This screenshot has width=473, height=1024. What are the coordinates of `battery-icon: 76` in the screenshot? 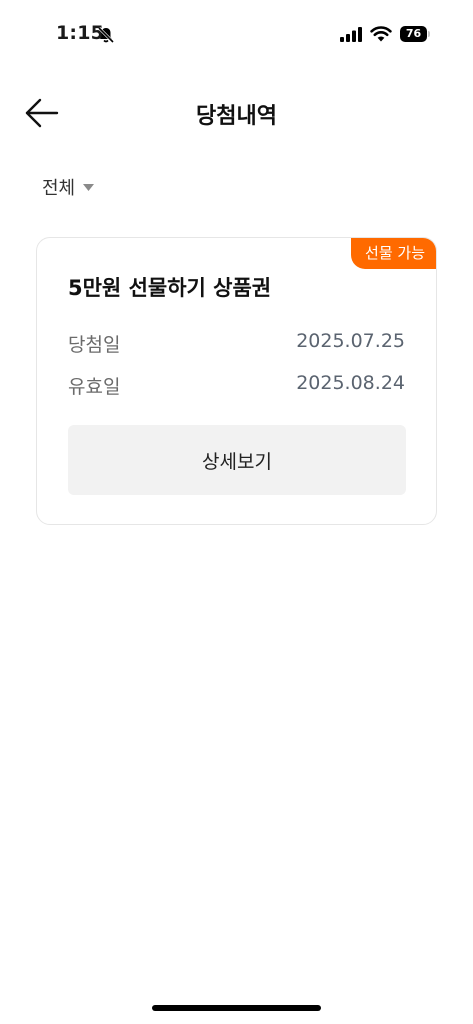 It's located at (415, 34).